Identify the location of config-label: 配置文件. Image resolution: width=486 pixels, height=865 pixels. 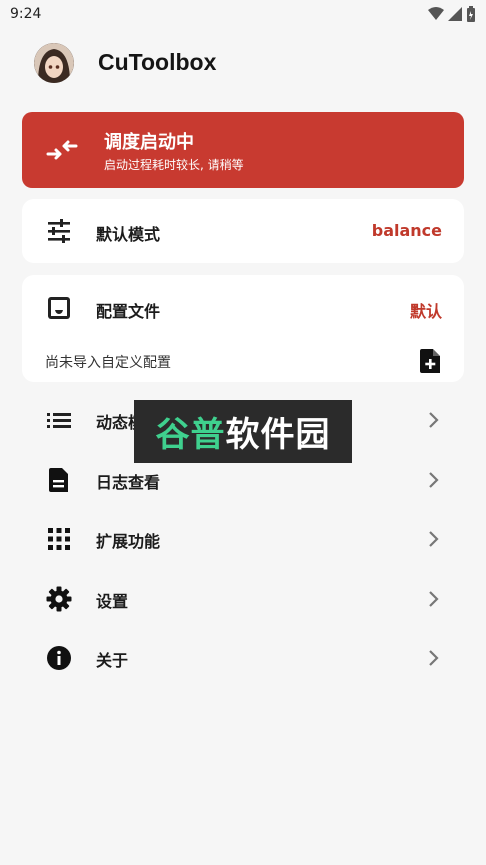
(128, 311).